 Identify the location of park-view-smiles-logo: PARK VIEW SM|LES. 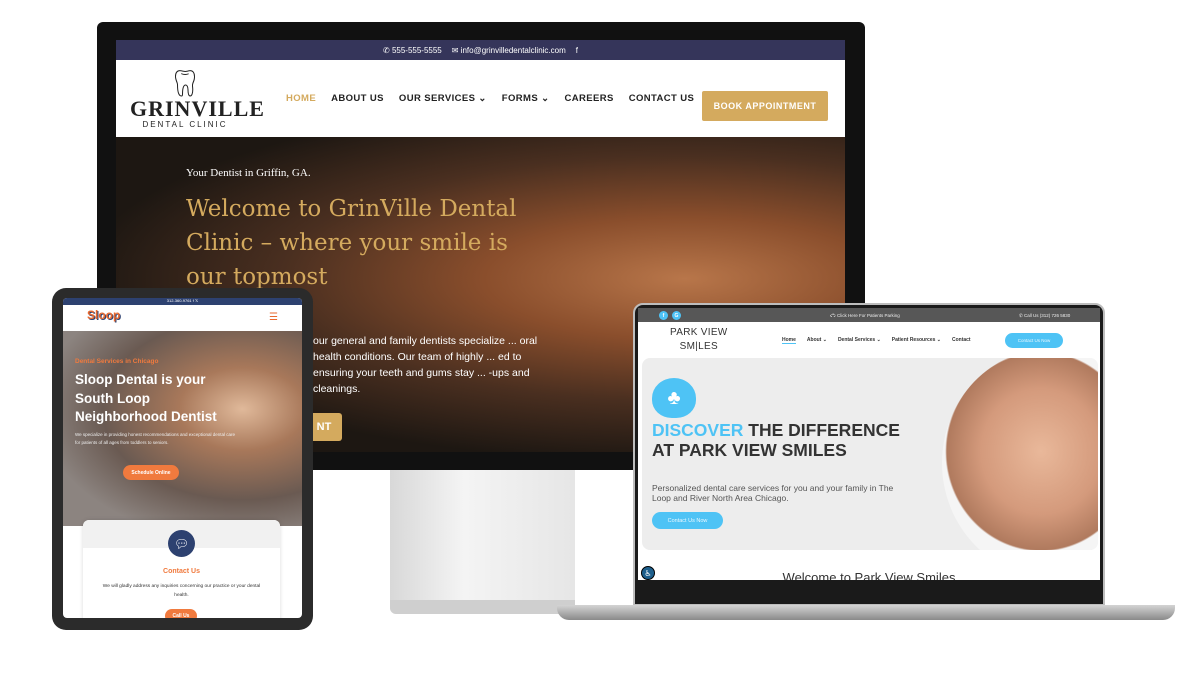
(699, 340).